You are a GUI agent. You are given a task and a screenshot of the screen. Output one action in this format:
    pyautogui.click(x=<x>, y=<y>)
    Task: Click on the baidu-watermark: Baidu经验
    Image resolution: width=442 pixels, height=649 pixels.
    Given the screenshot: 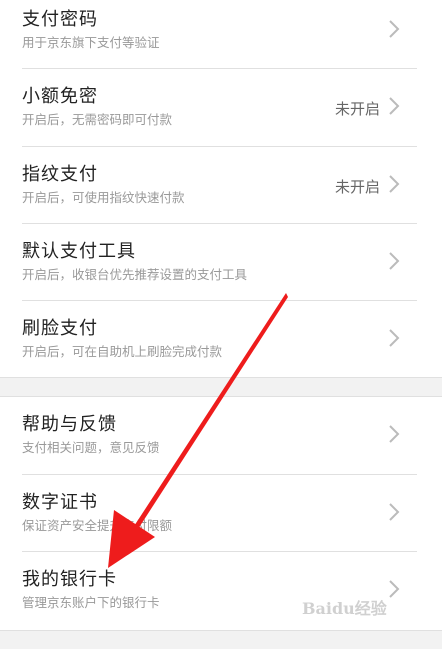 What is the action you would take?
    pyautogui.click(x=363, y=608)
    